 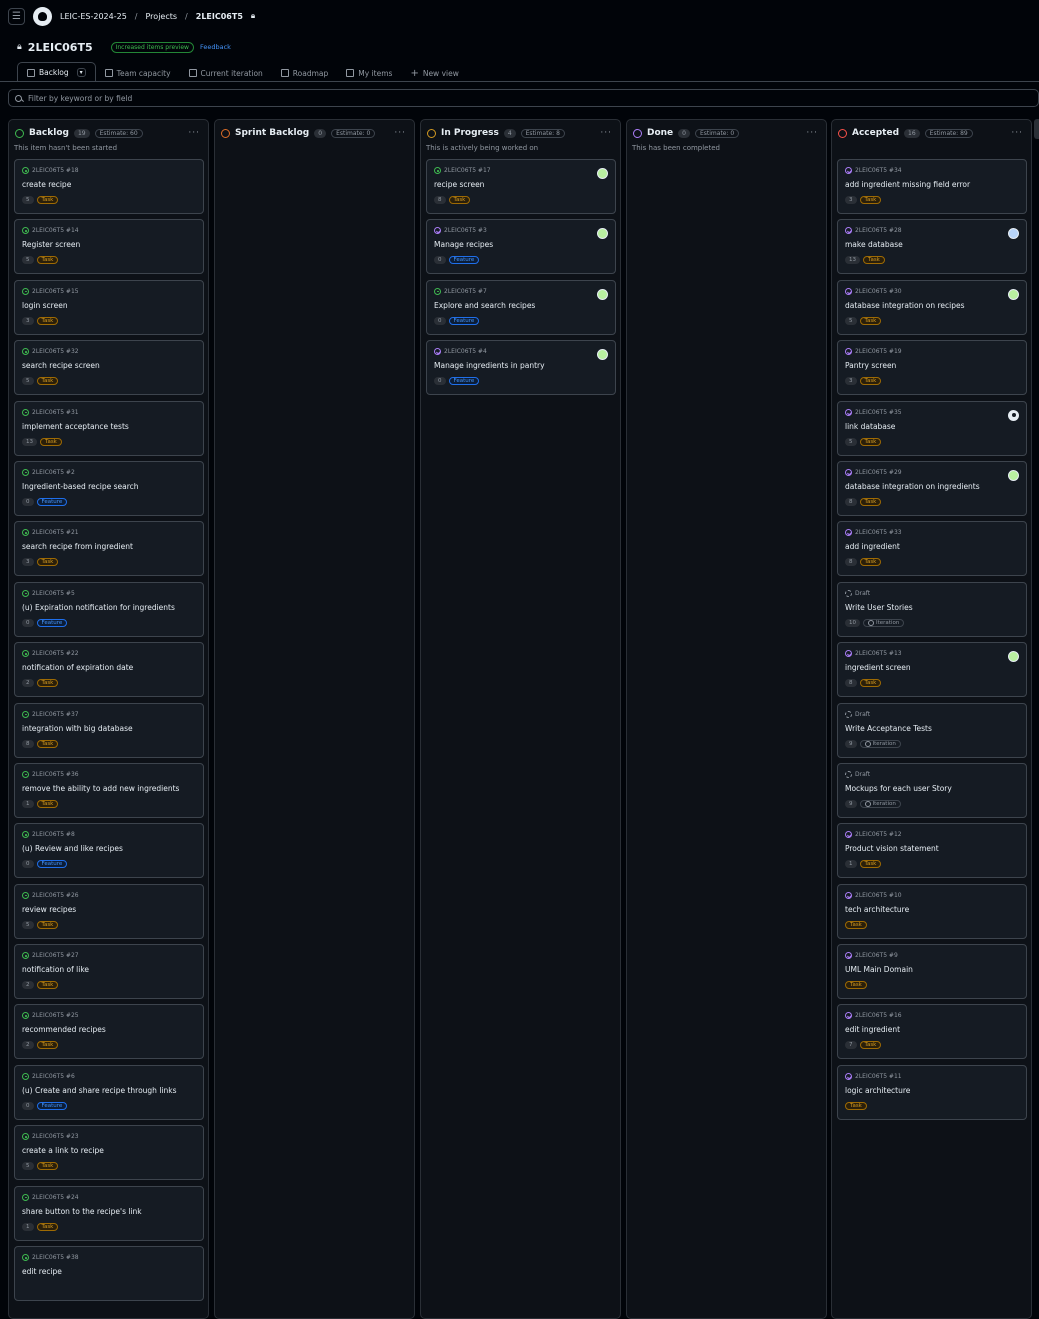 I want to click on card-title: database integration on recipes, so click(x=932, y=306).